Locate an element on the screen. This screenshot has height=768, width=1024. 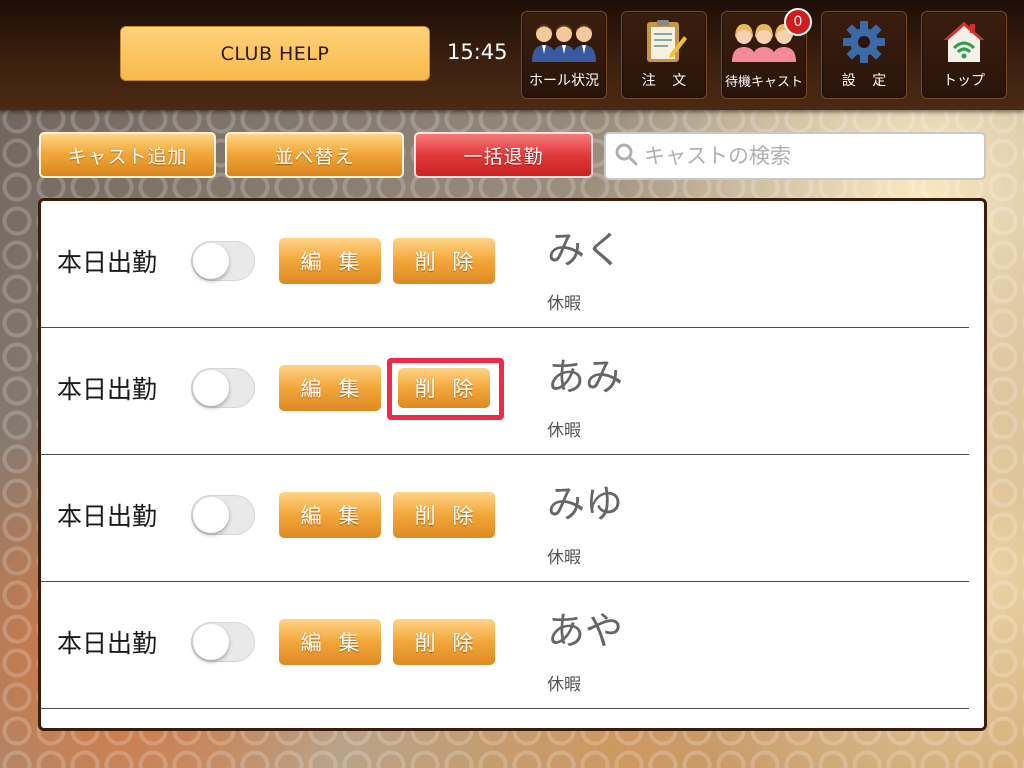
nav-settings-button: 設 定 is located at coordinates (864, 55).